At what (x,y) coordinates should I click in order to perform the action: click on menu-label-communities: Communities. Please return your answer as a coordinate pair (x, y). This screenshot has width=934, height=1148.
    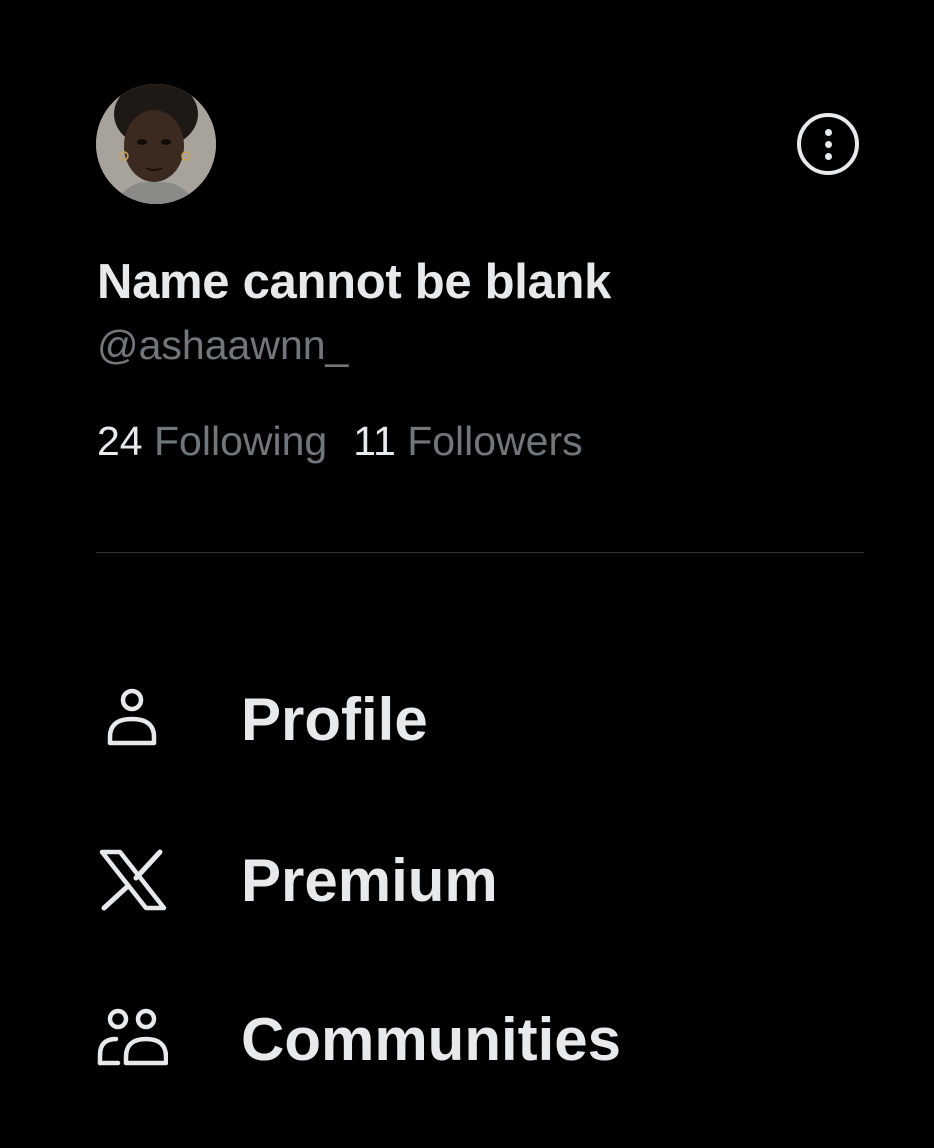
    Looking at the image, I should click on (431, 1039).